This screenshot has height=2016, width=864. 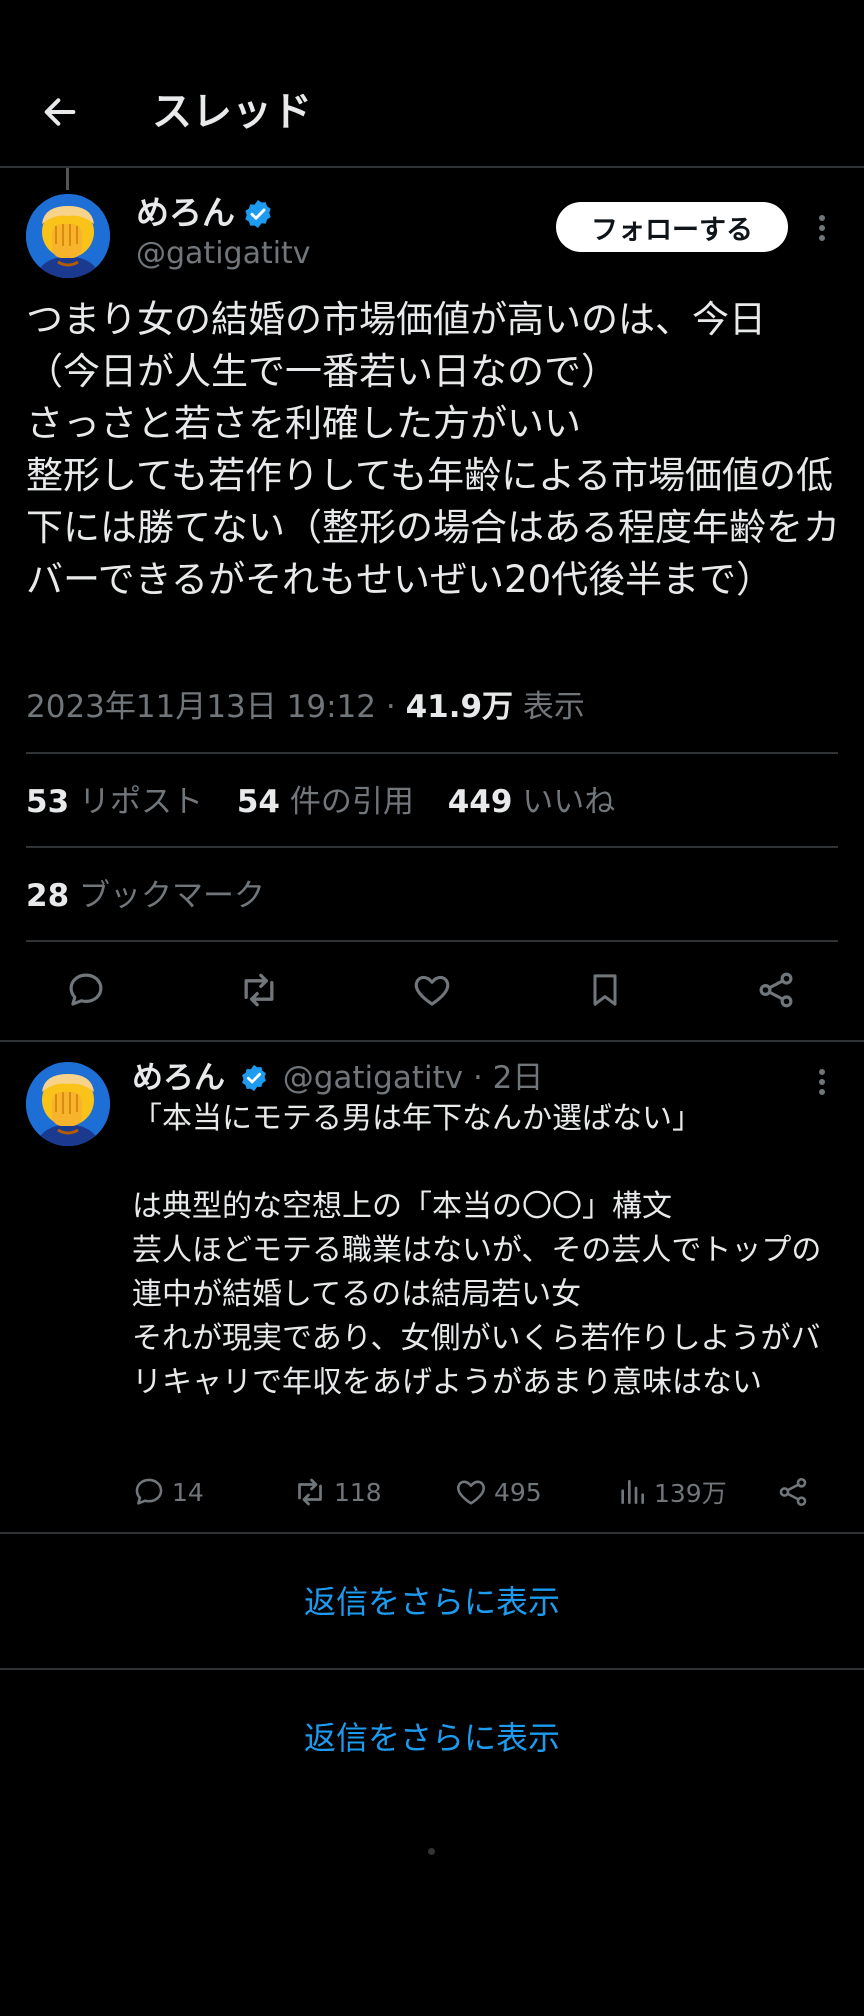 I want to click on reply-views-button: 139万, so click(x=671, y=1492).